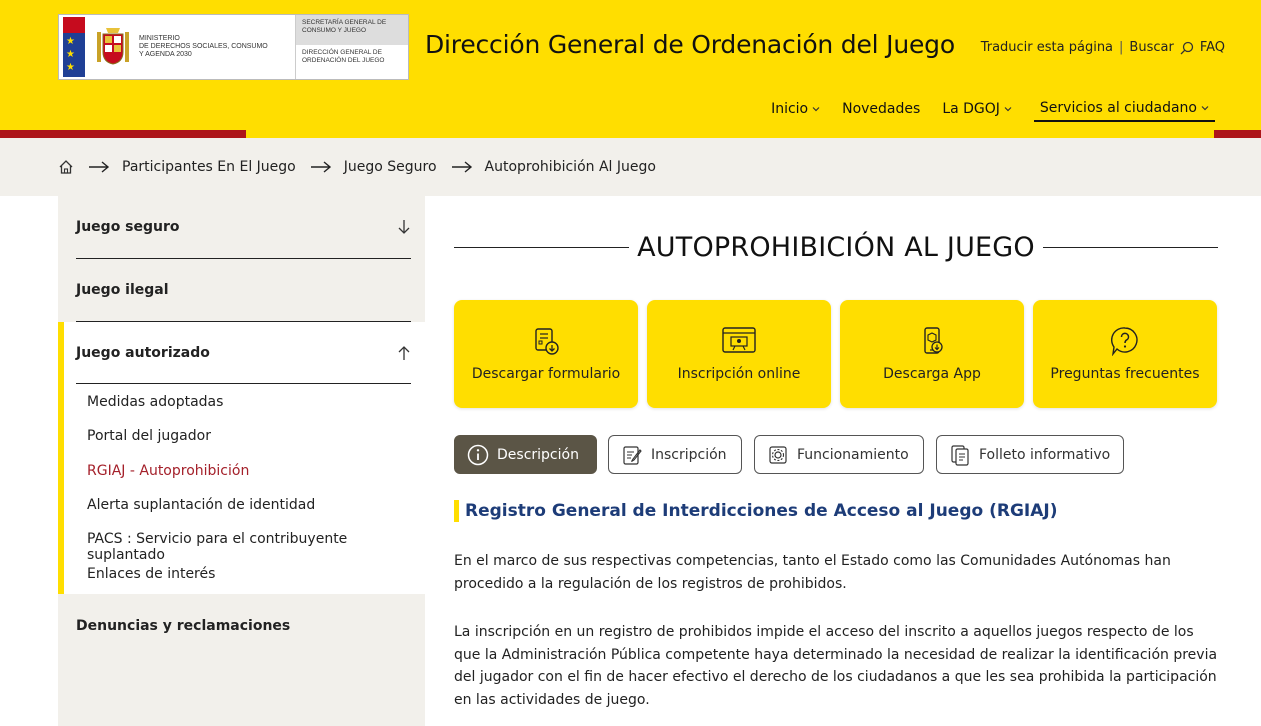 The width and height of the screenshot is (1261, 726). I want to click on home-icon, so click(66, 167).